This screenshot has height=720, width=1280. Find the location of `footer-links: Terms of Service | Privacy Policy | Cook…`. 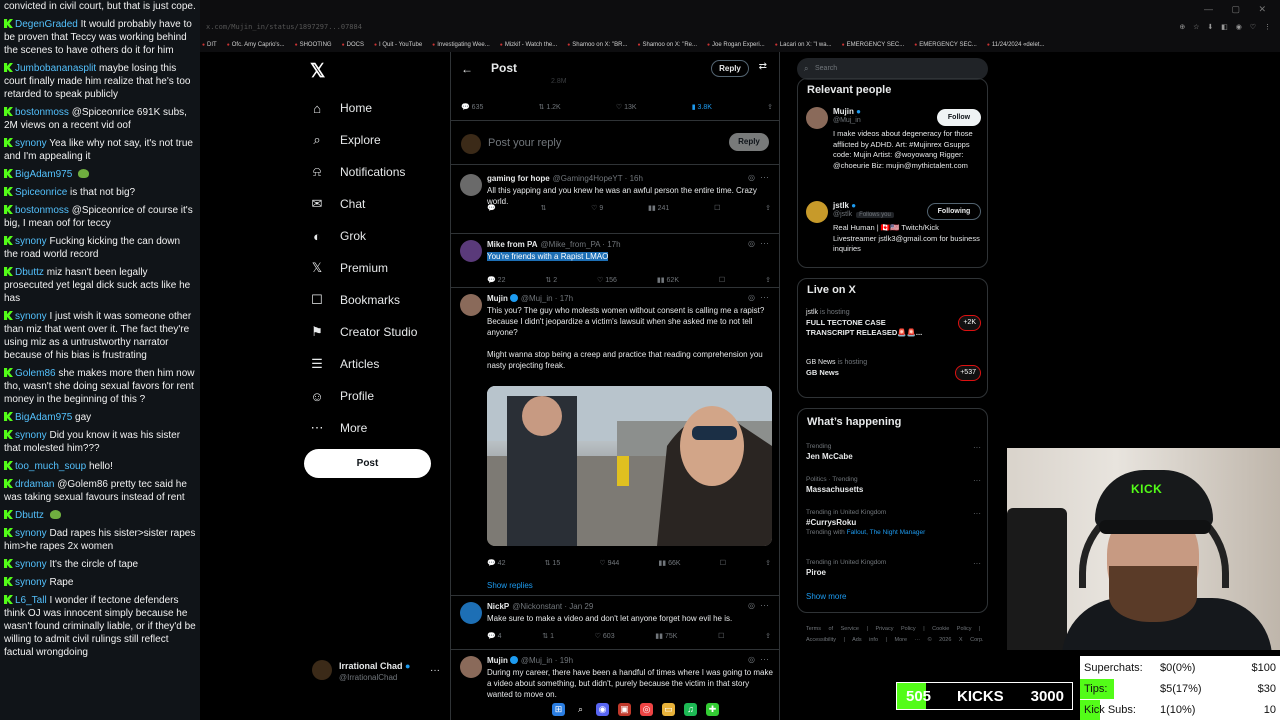

footer-links: Terms of Service | Privacy Policy | Cook… is located at coordinates (896, 635).